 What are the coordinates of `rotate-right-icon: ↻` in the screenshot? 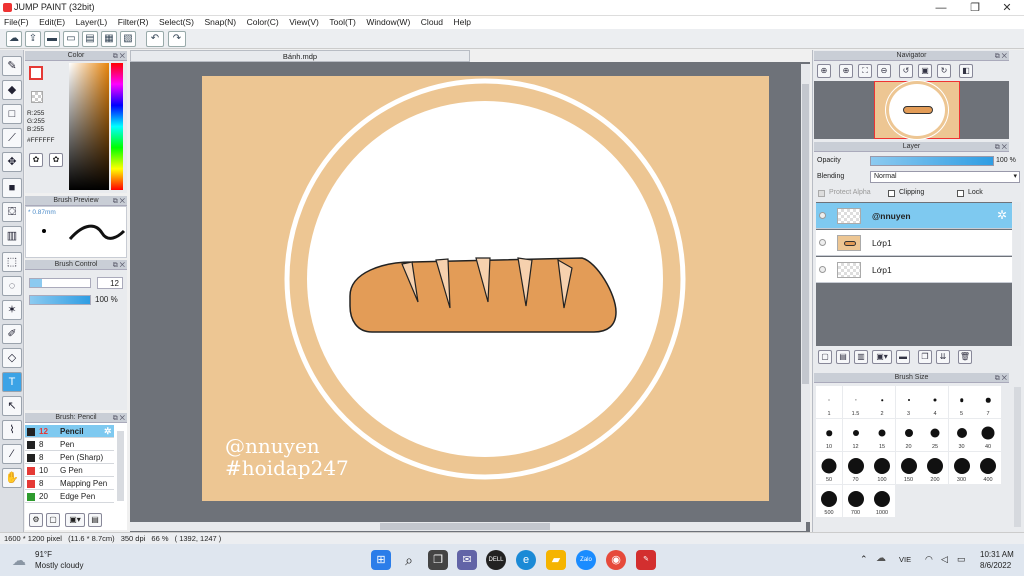 It's located at (944, 71).